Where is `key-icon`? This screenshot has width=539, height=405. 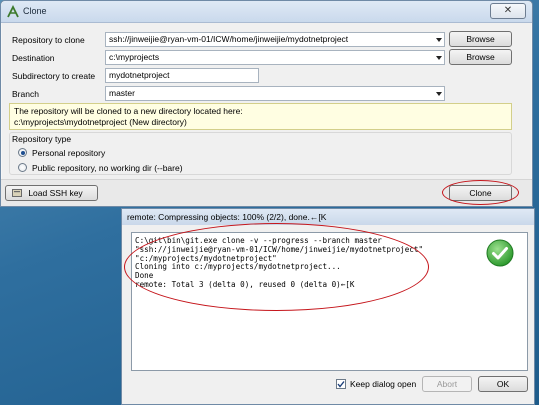 key-icon is located at coordinates (17, 193).